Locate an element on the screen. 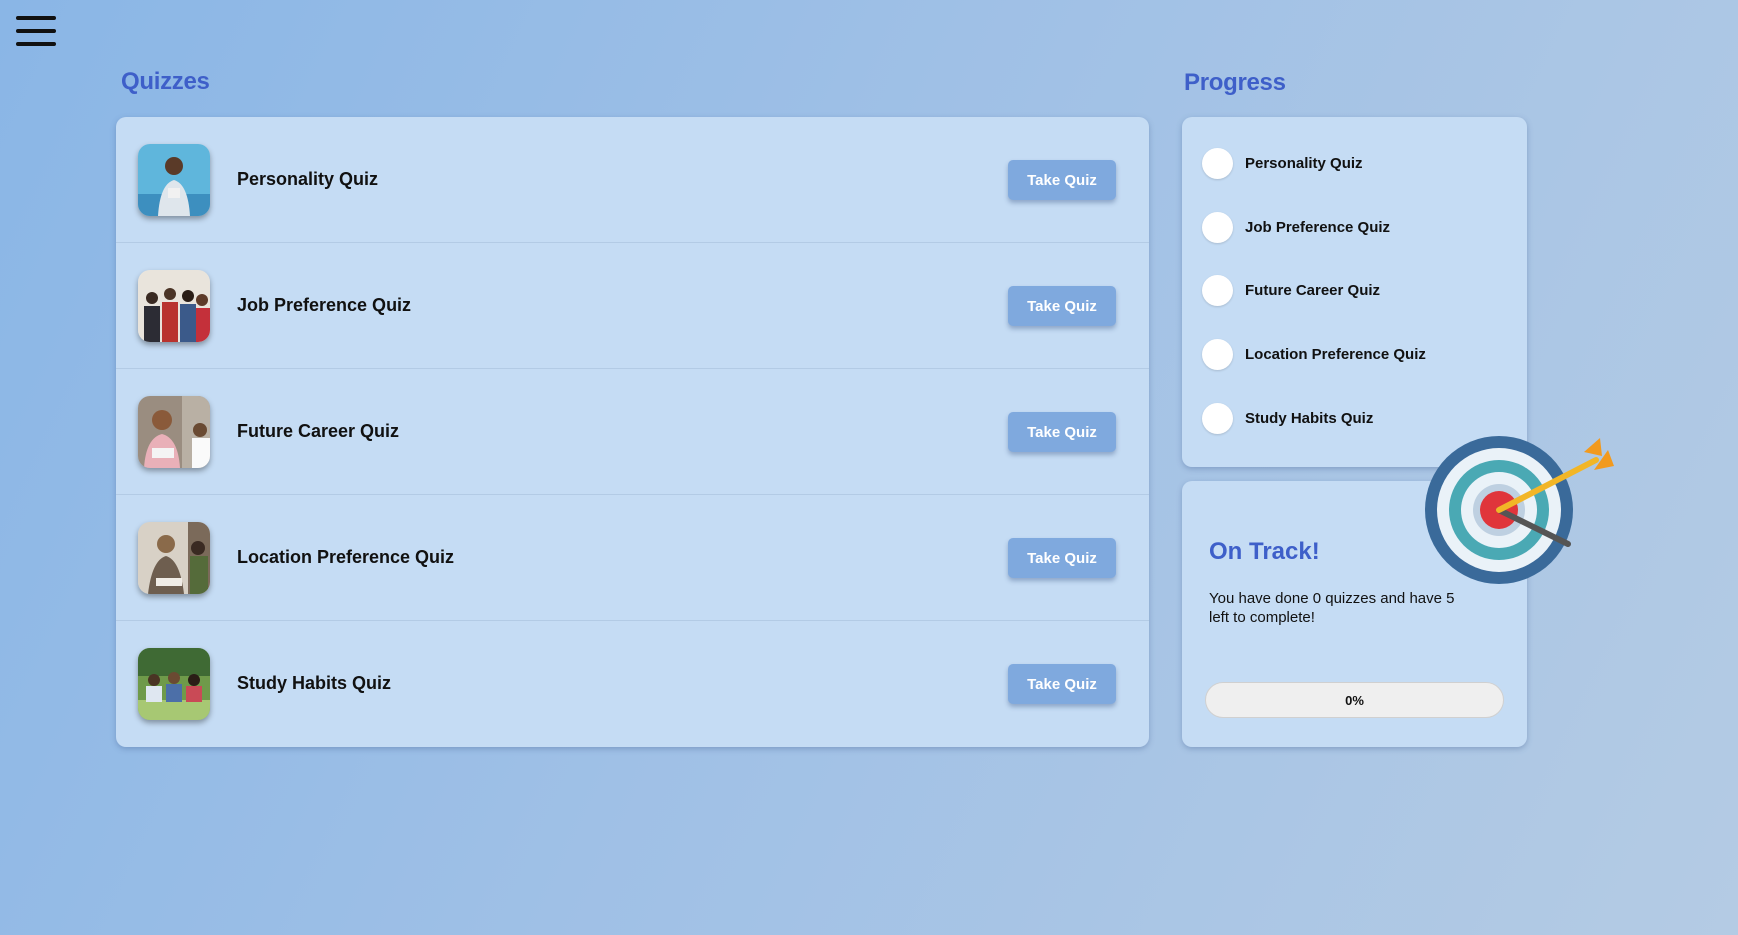 The height and width of the screenshot is (935, 1738). quiz-progress-bar: 0% is located at coordinates (1354, 700).